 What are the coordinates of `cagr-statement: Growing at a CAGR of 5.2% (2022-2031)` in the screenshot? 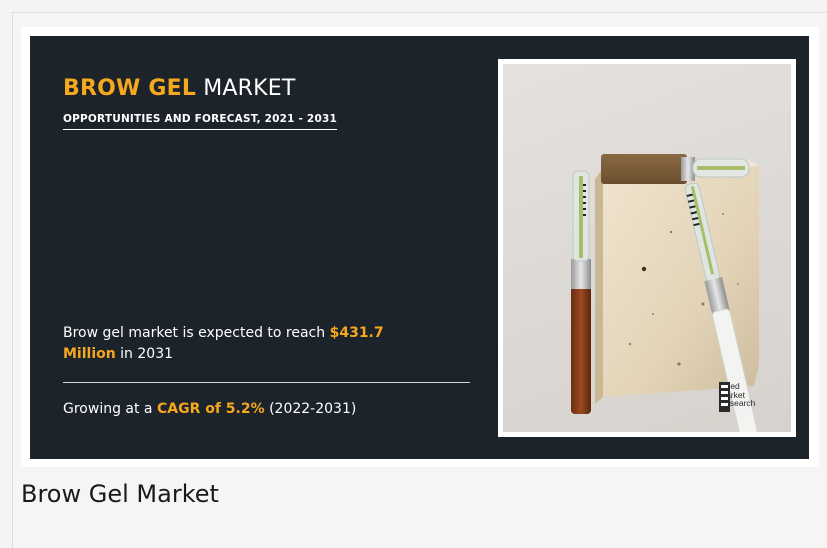 It's located at (209, 409).